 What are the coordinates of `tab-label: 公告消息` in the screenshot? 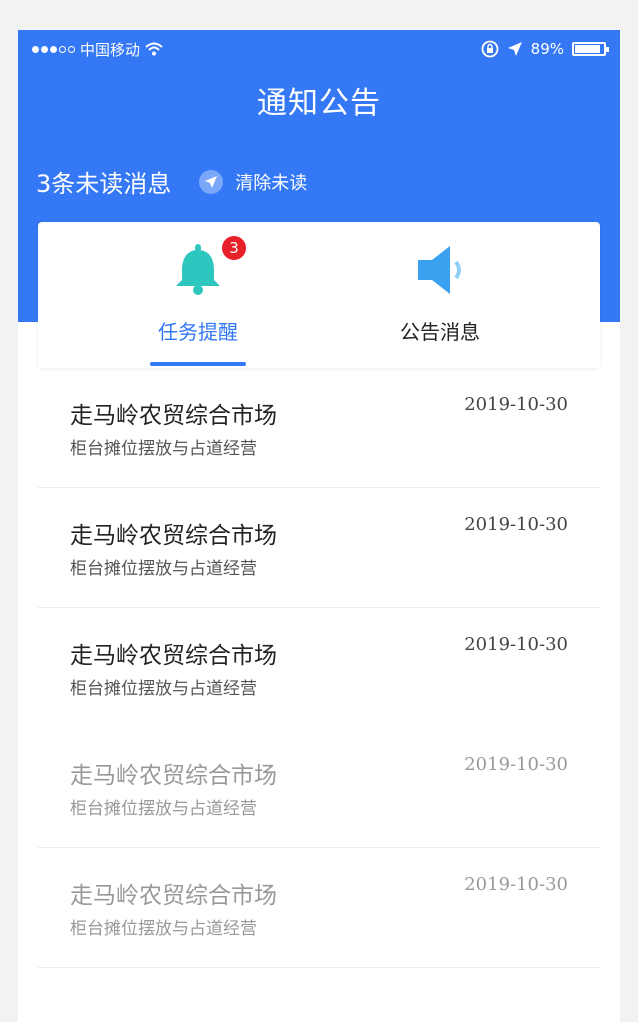 It's located at (440, 332).